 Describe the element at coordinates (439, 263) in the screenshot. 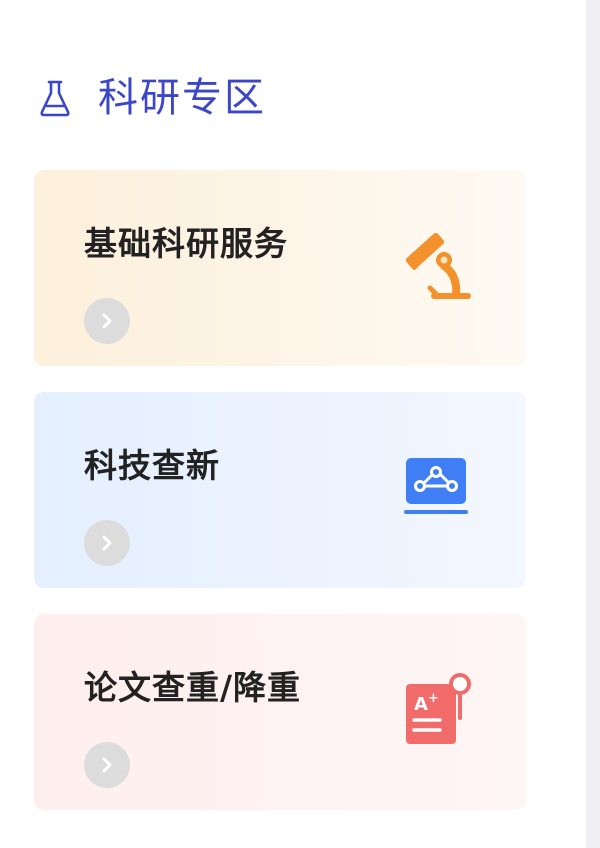

I see `microscope-icon` at that location.